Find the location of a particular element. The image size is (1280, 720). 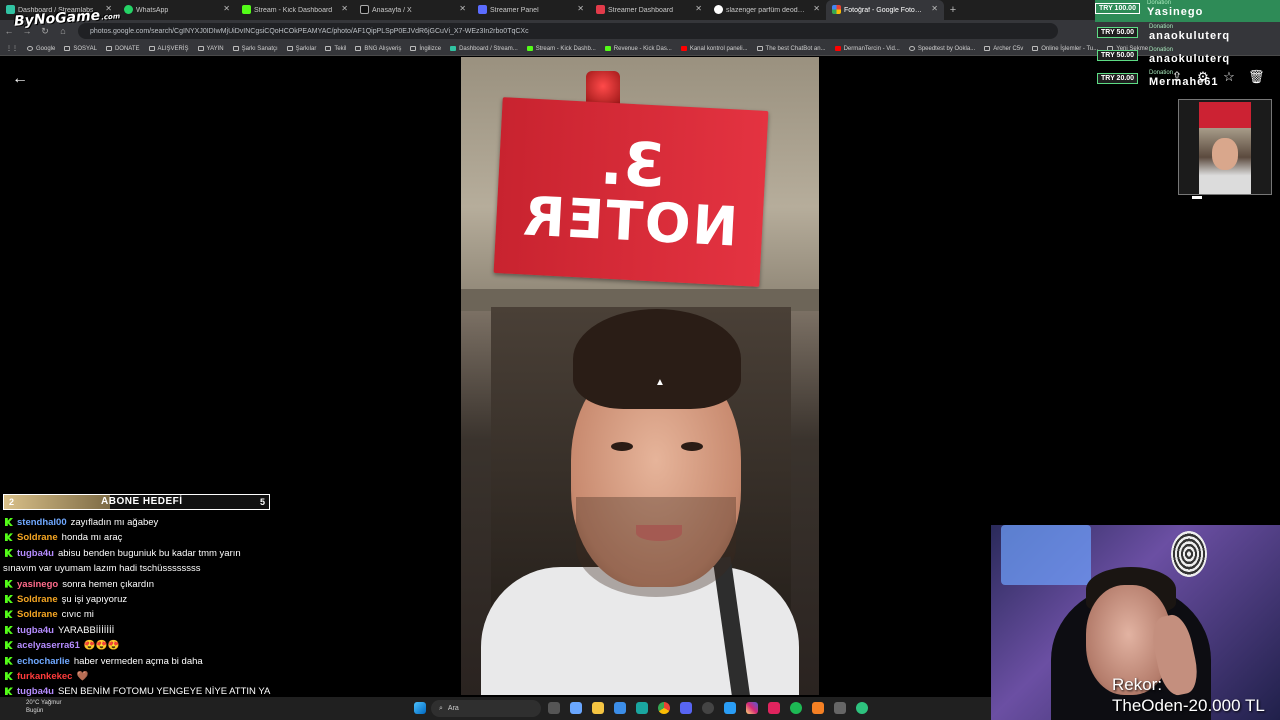

weather-widget: 20°C Yağmur Bugün is located at coordinates (44, 707).